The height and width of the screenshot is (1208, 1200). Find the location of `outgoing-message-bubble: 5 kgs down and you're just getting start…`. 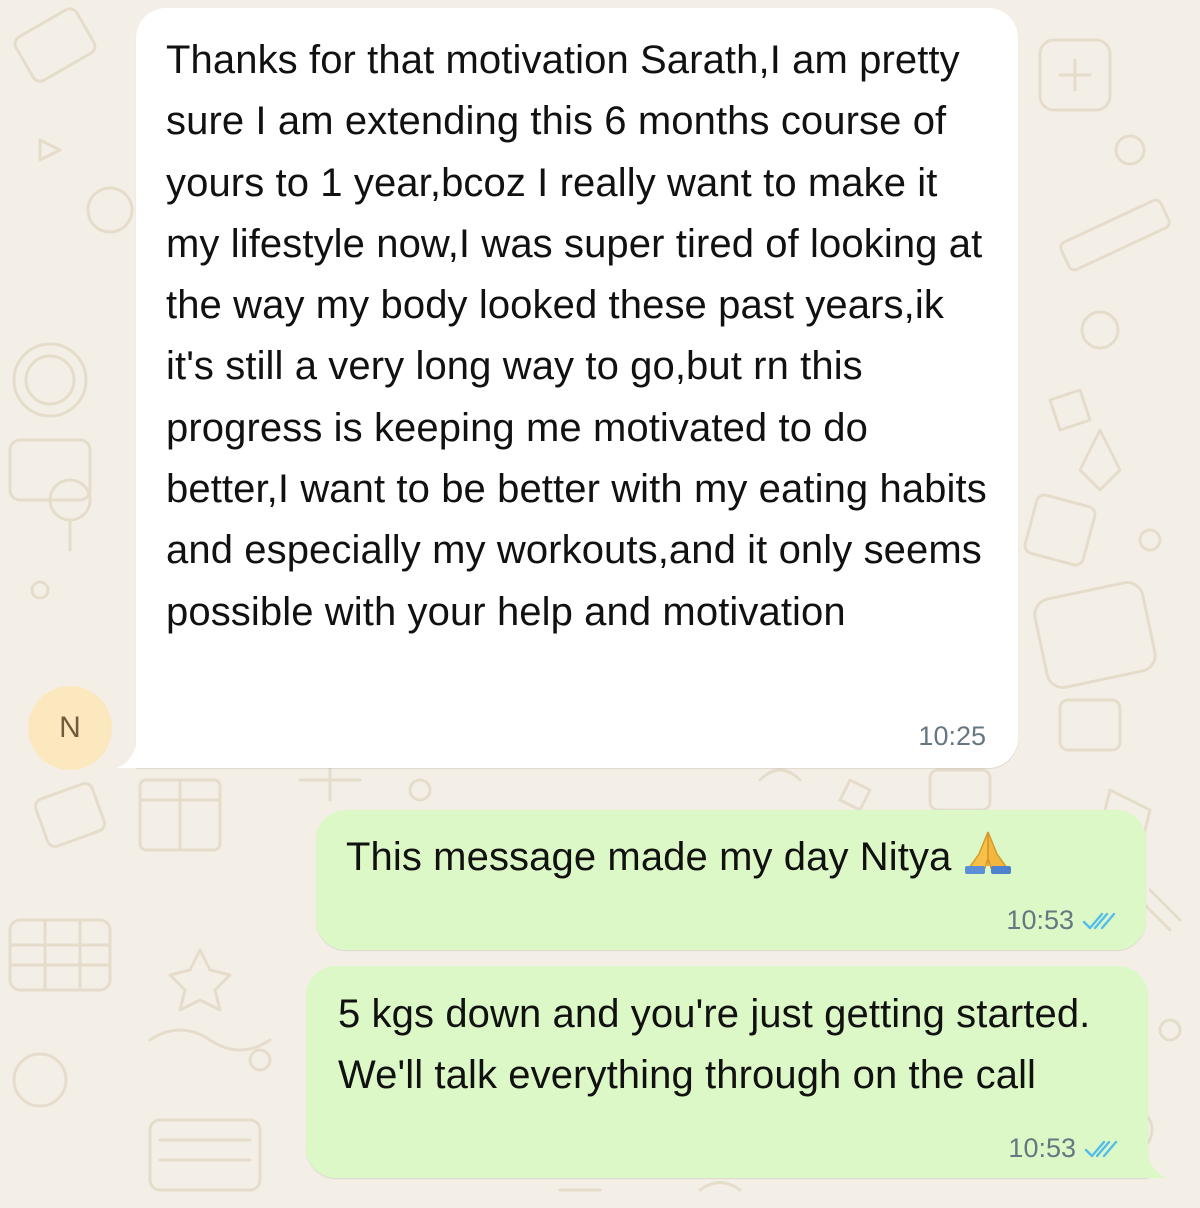

outgoing-message-bubble: 5 kgs down and you're just getting start… is located at coordinates (737, 1072).